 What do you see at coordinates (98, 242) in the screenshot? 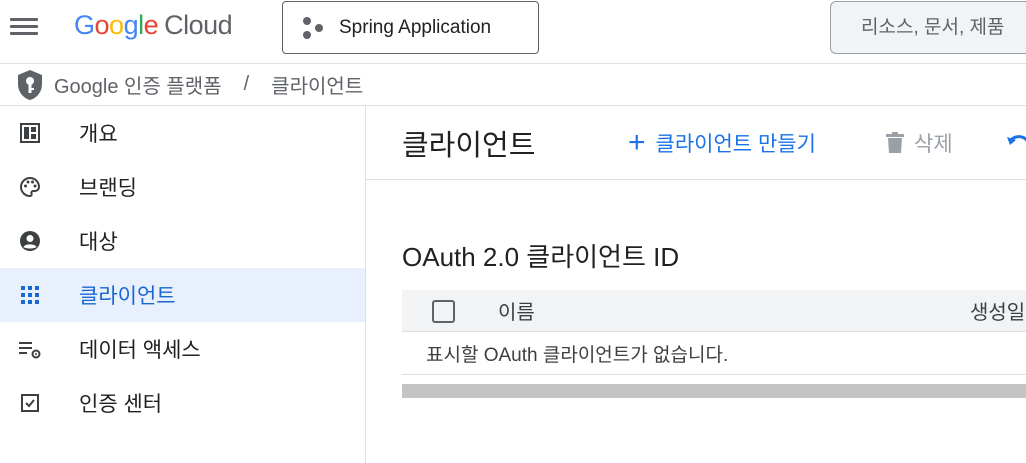
I see `sidebar-item-label: 대상` at bounding box center [98, 242].